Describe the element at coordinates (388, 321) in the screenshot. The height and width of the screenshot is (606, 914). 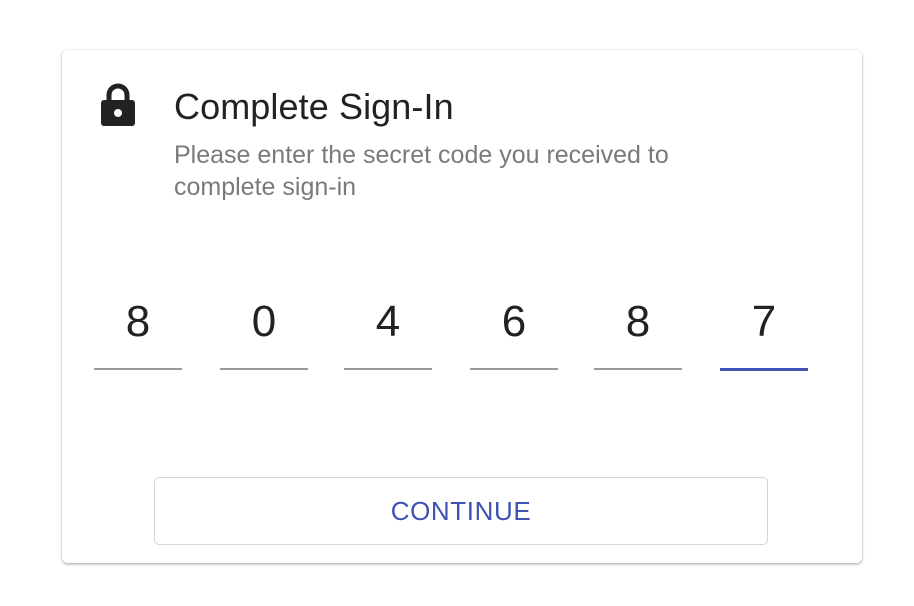
I see `code-digit-3: 4` at that location.